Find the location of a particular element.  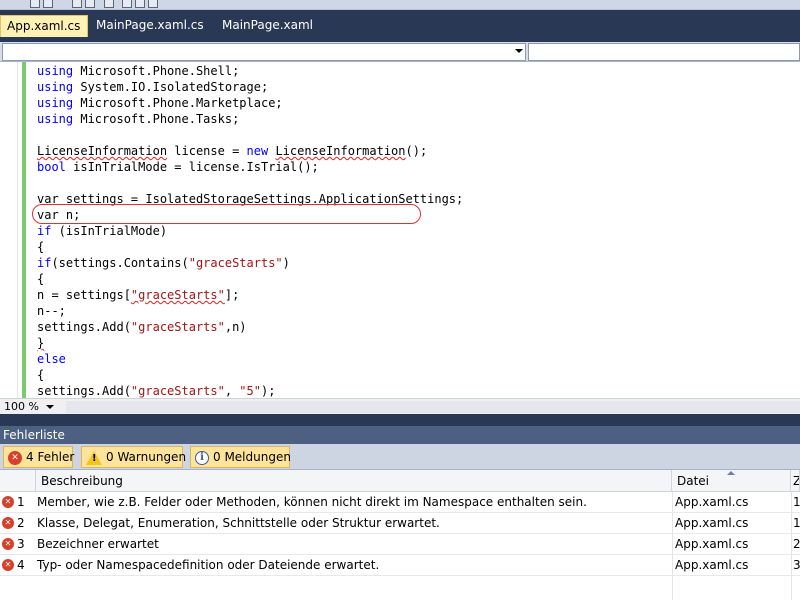

horizontal-scrollbar is located at coordinates (433, 407).